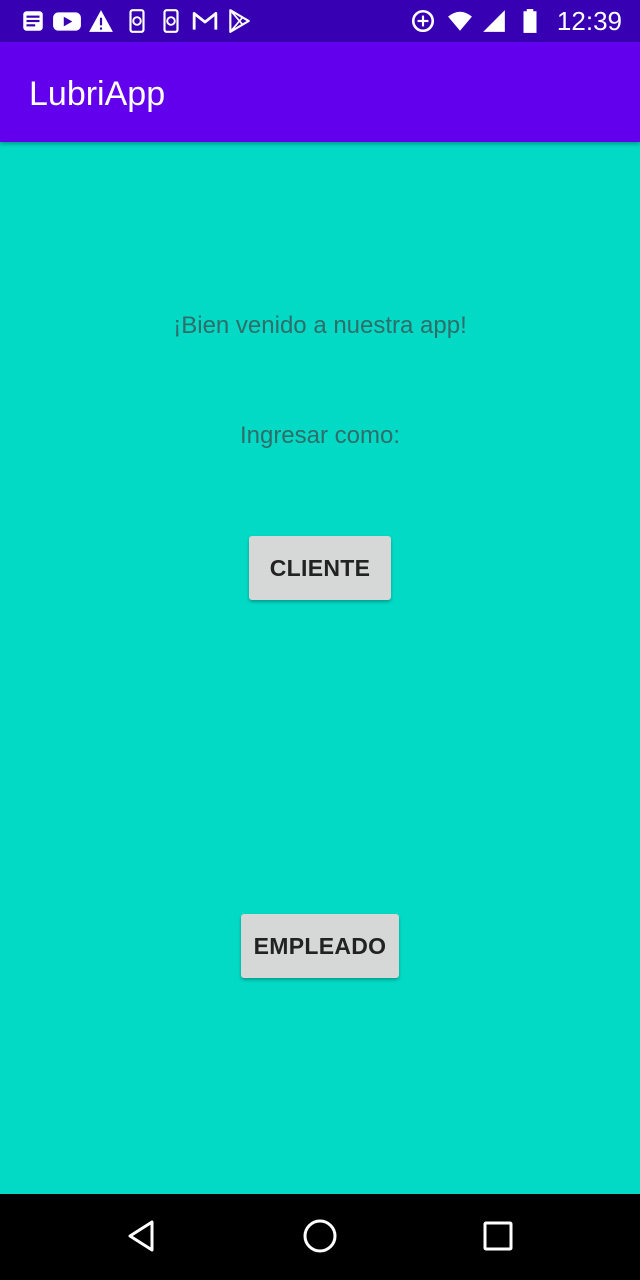  What do you see at coordinates (67, 21) in the screenshot?
I see `youtube-icon` at bounding box center [67, 21].